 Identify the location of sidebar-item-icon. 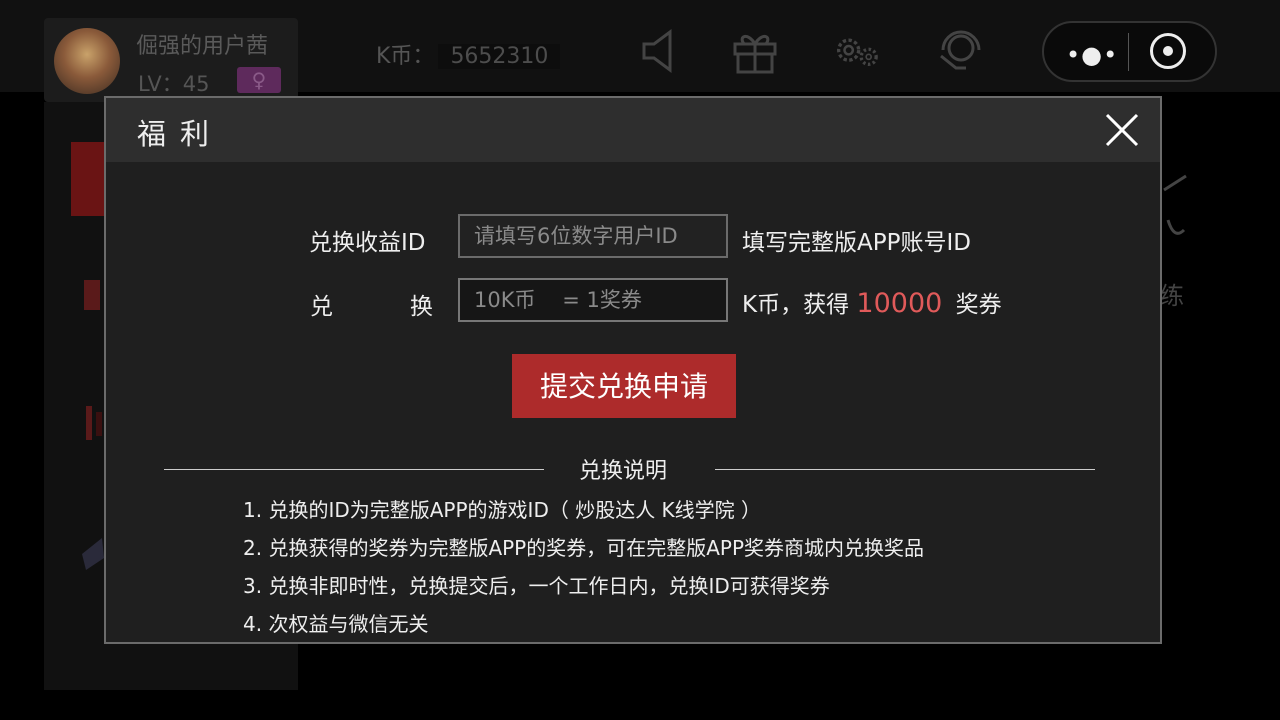
(93, 293).